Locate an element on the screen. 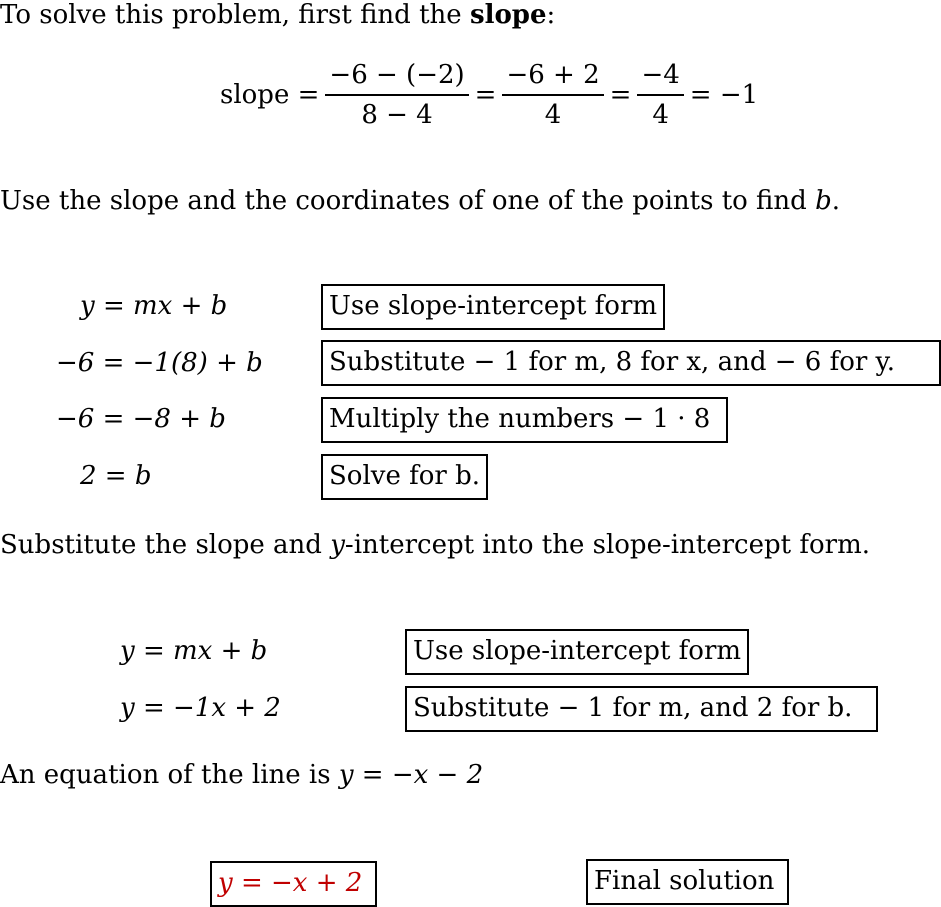  fraction-1: −6 − (−2) 8 − 4 is located at coordinates (397, 95).